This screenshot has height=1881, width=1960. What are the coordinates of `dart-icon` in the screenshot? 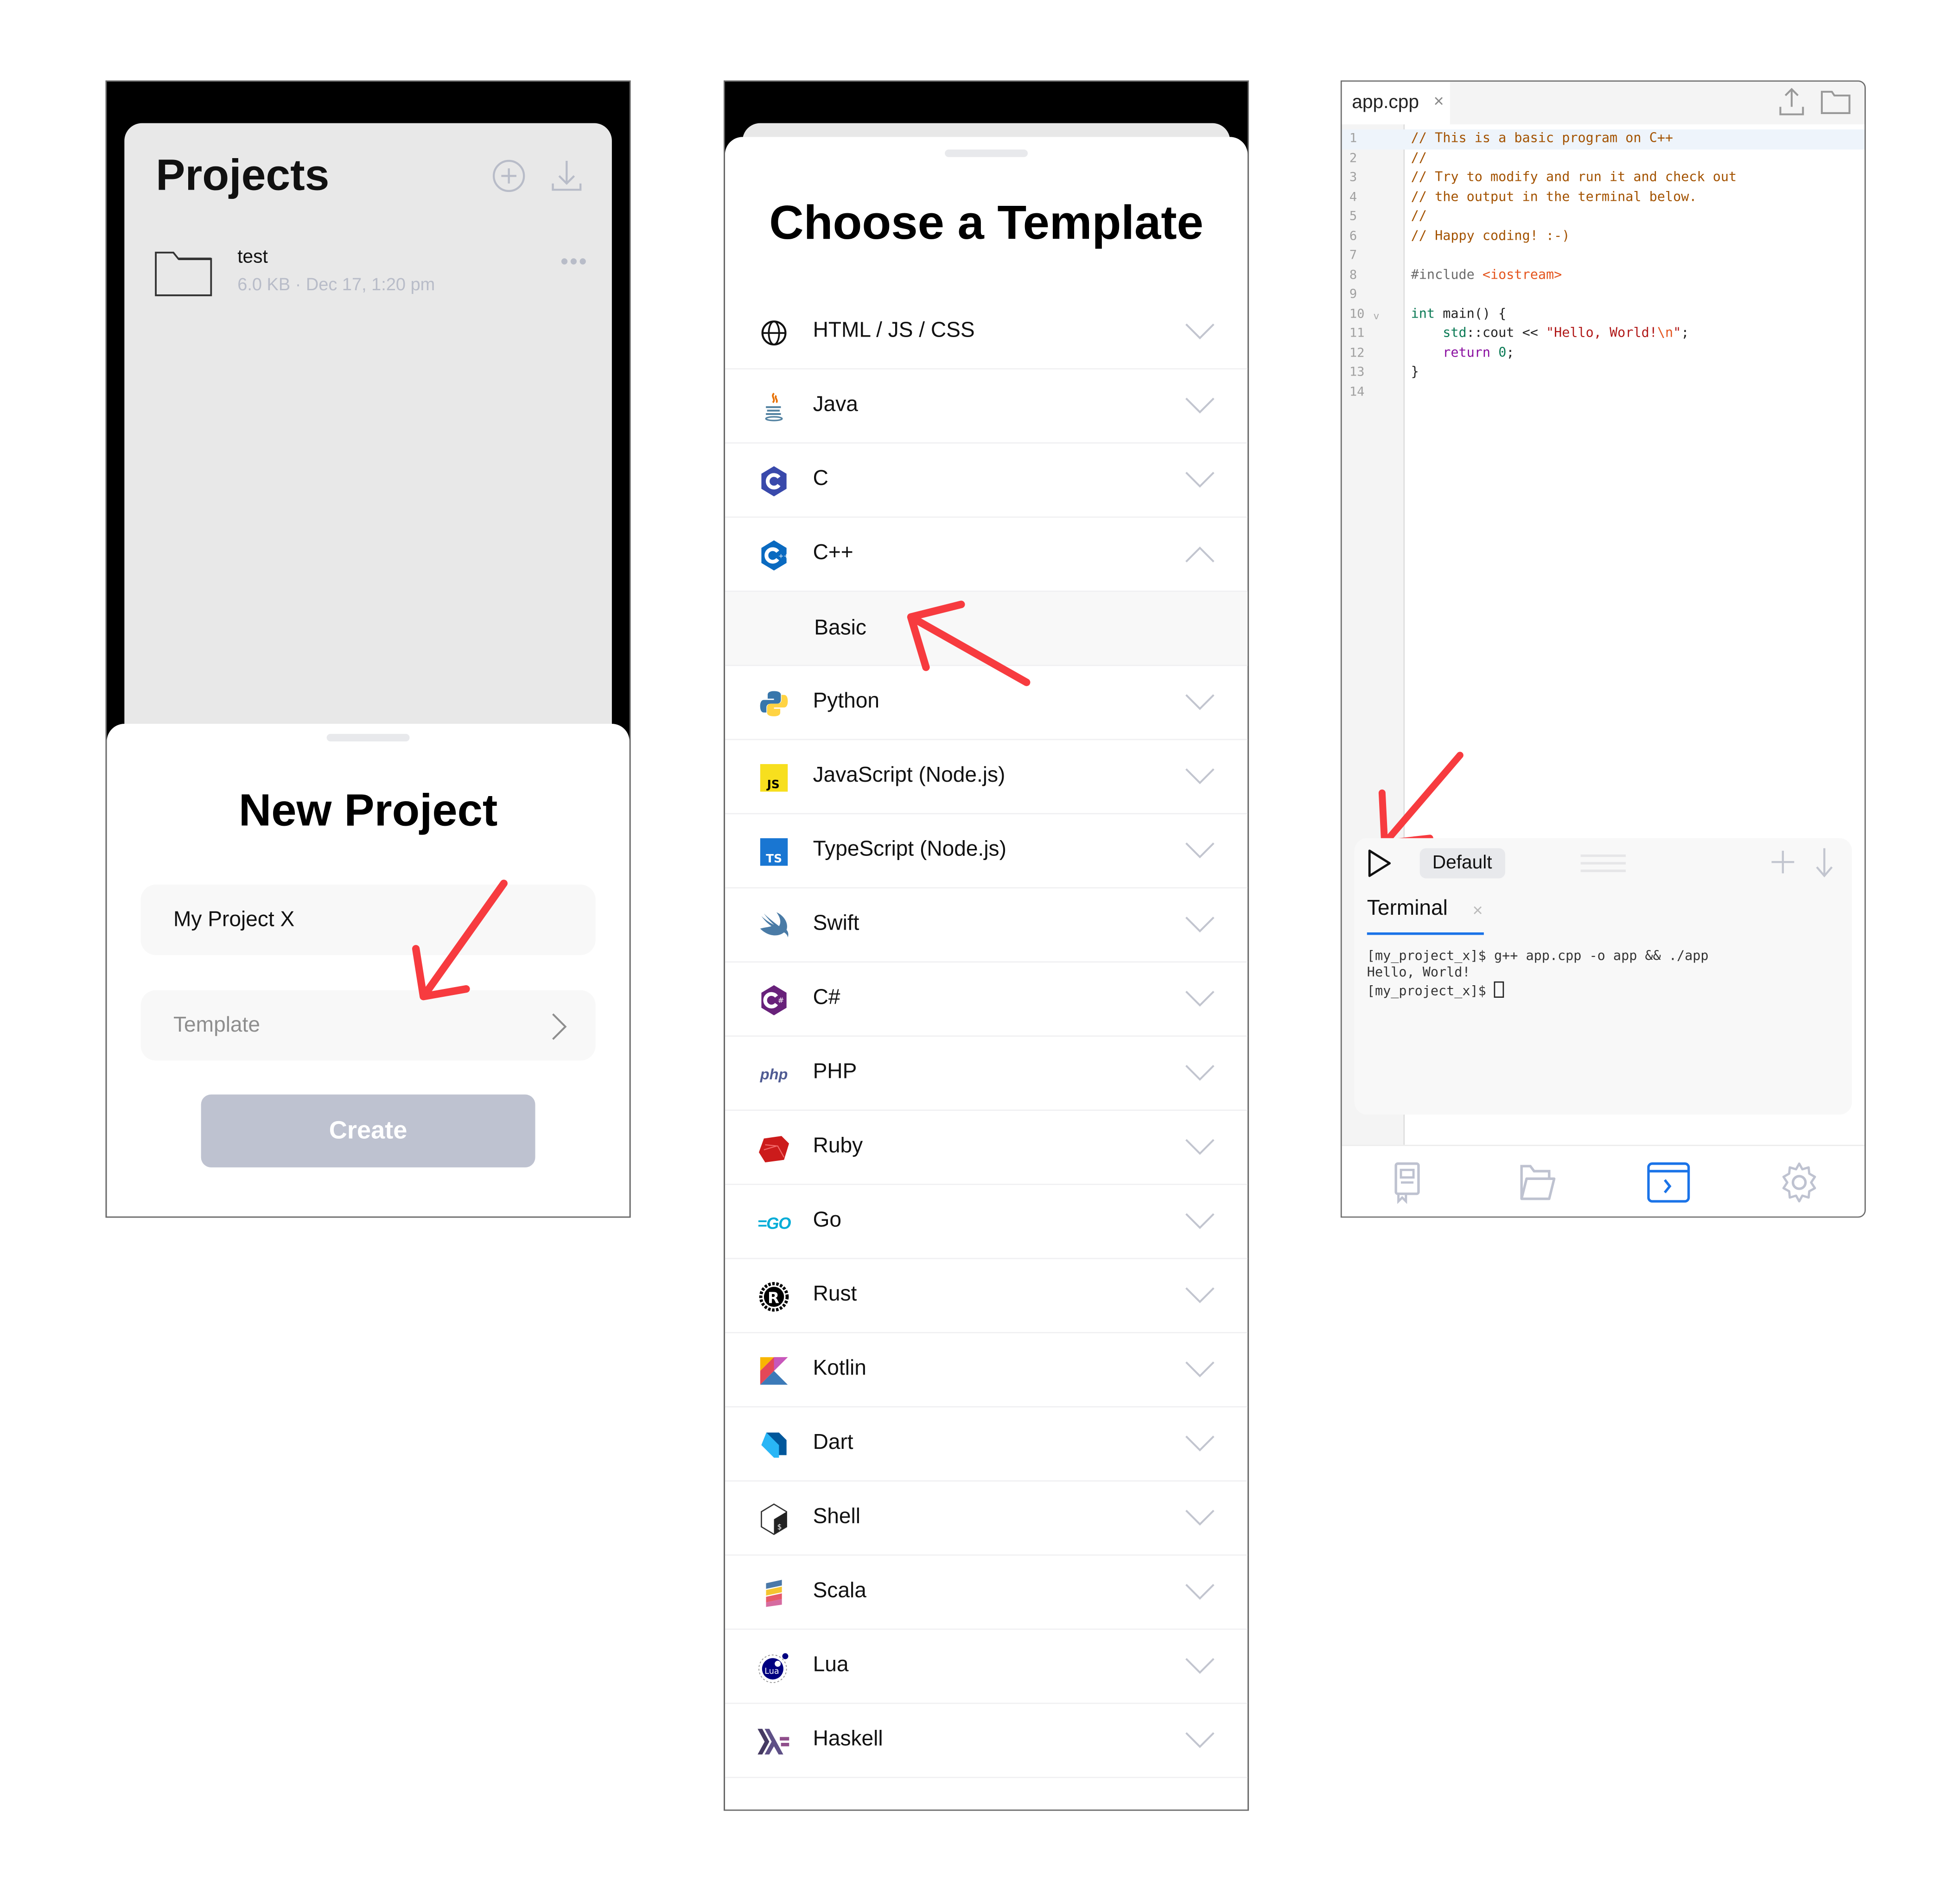 It's located at (773, 1445).